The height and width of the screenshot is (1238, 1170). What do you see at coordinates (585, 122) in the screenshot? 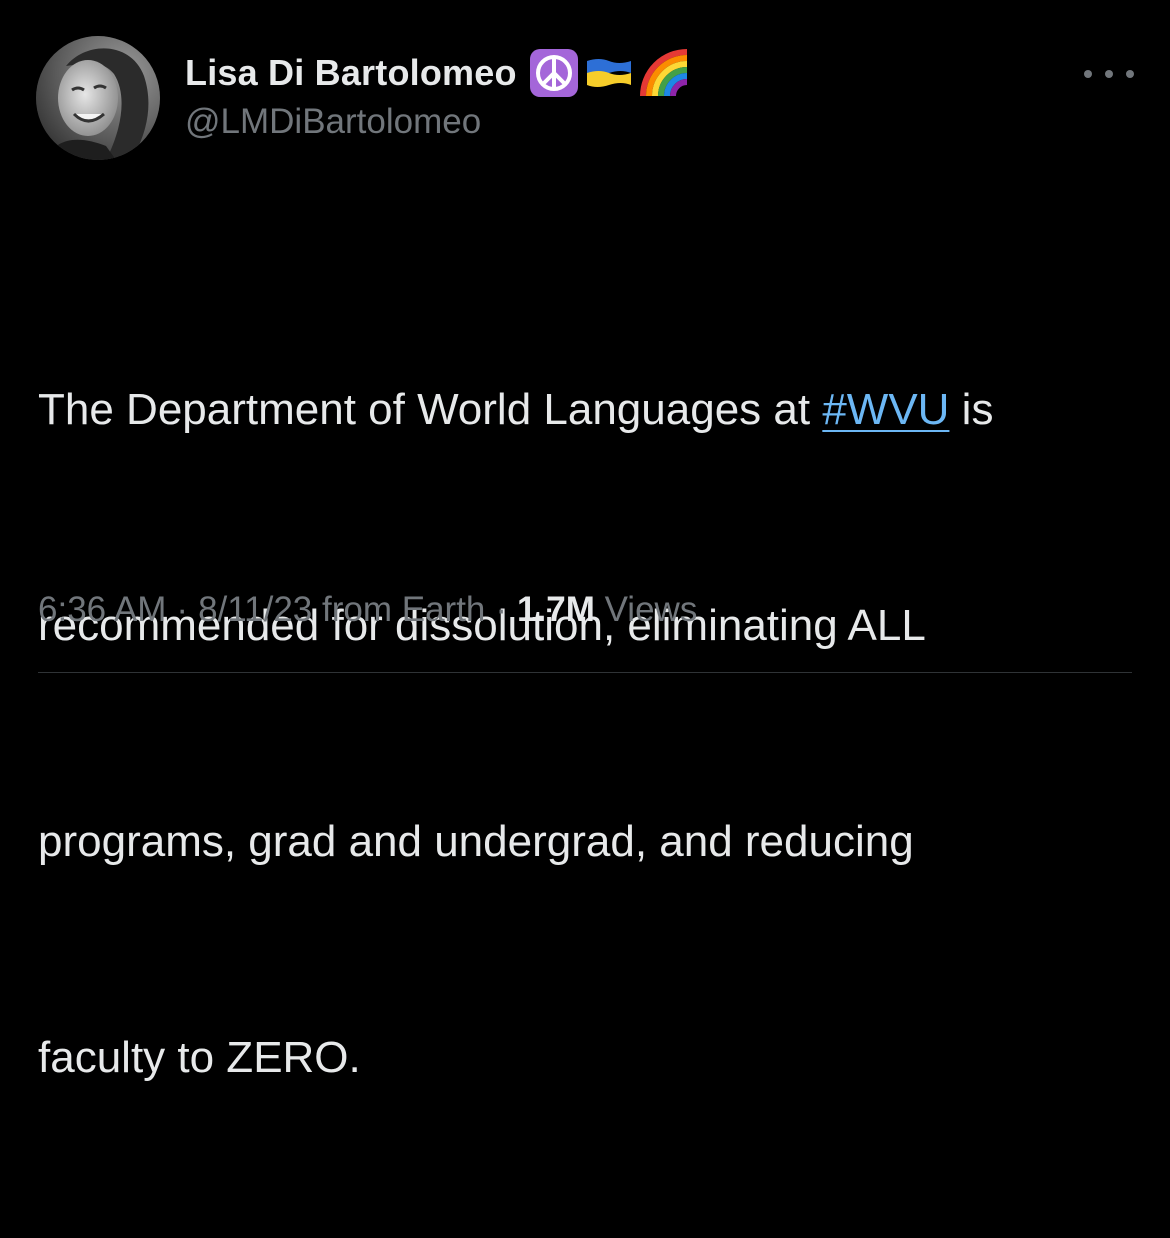
I see `user-handle: @LMDiBartolomeo` at bounding box center [585, 122].